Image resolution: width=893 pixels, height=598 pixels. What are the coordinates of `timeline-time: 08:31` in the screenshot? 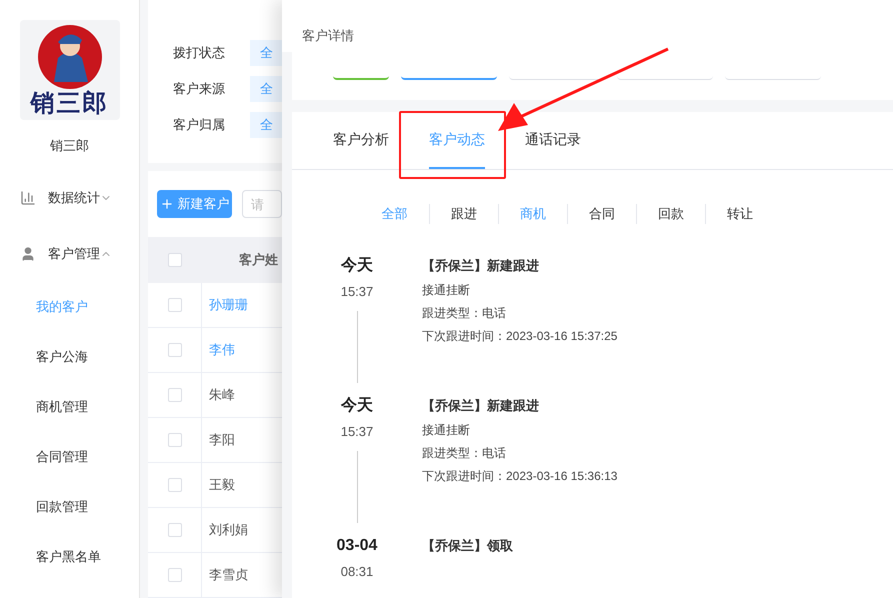 It's located at (357, 571).